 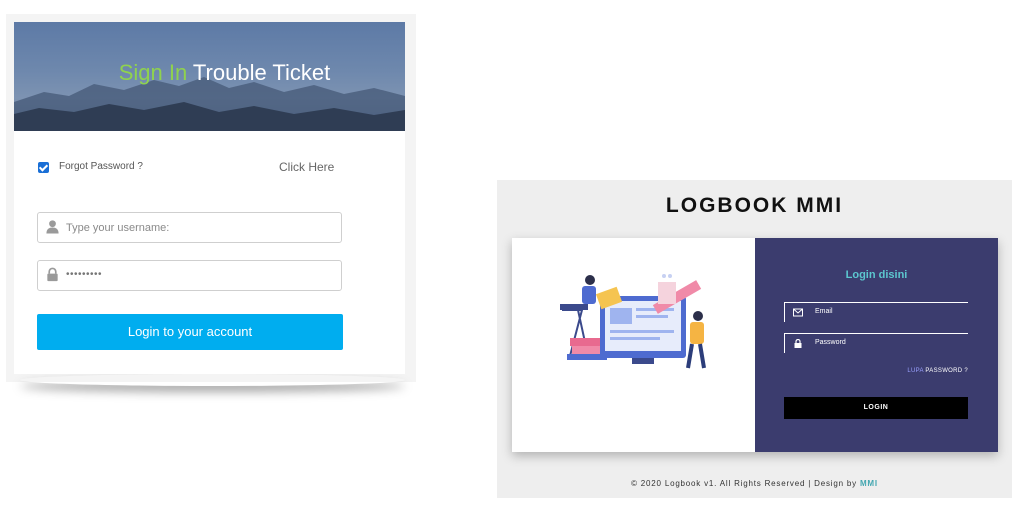 I want to click on username-field: Type your username:, so click(x=189, y=227).